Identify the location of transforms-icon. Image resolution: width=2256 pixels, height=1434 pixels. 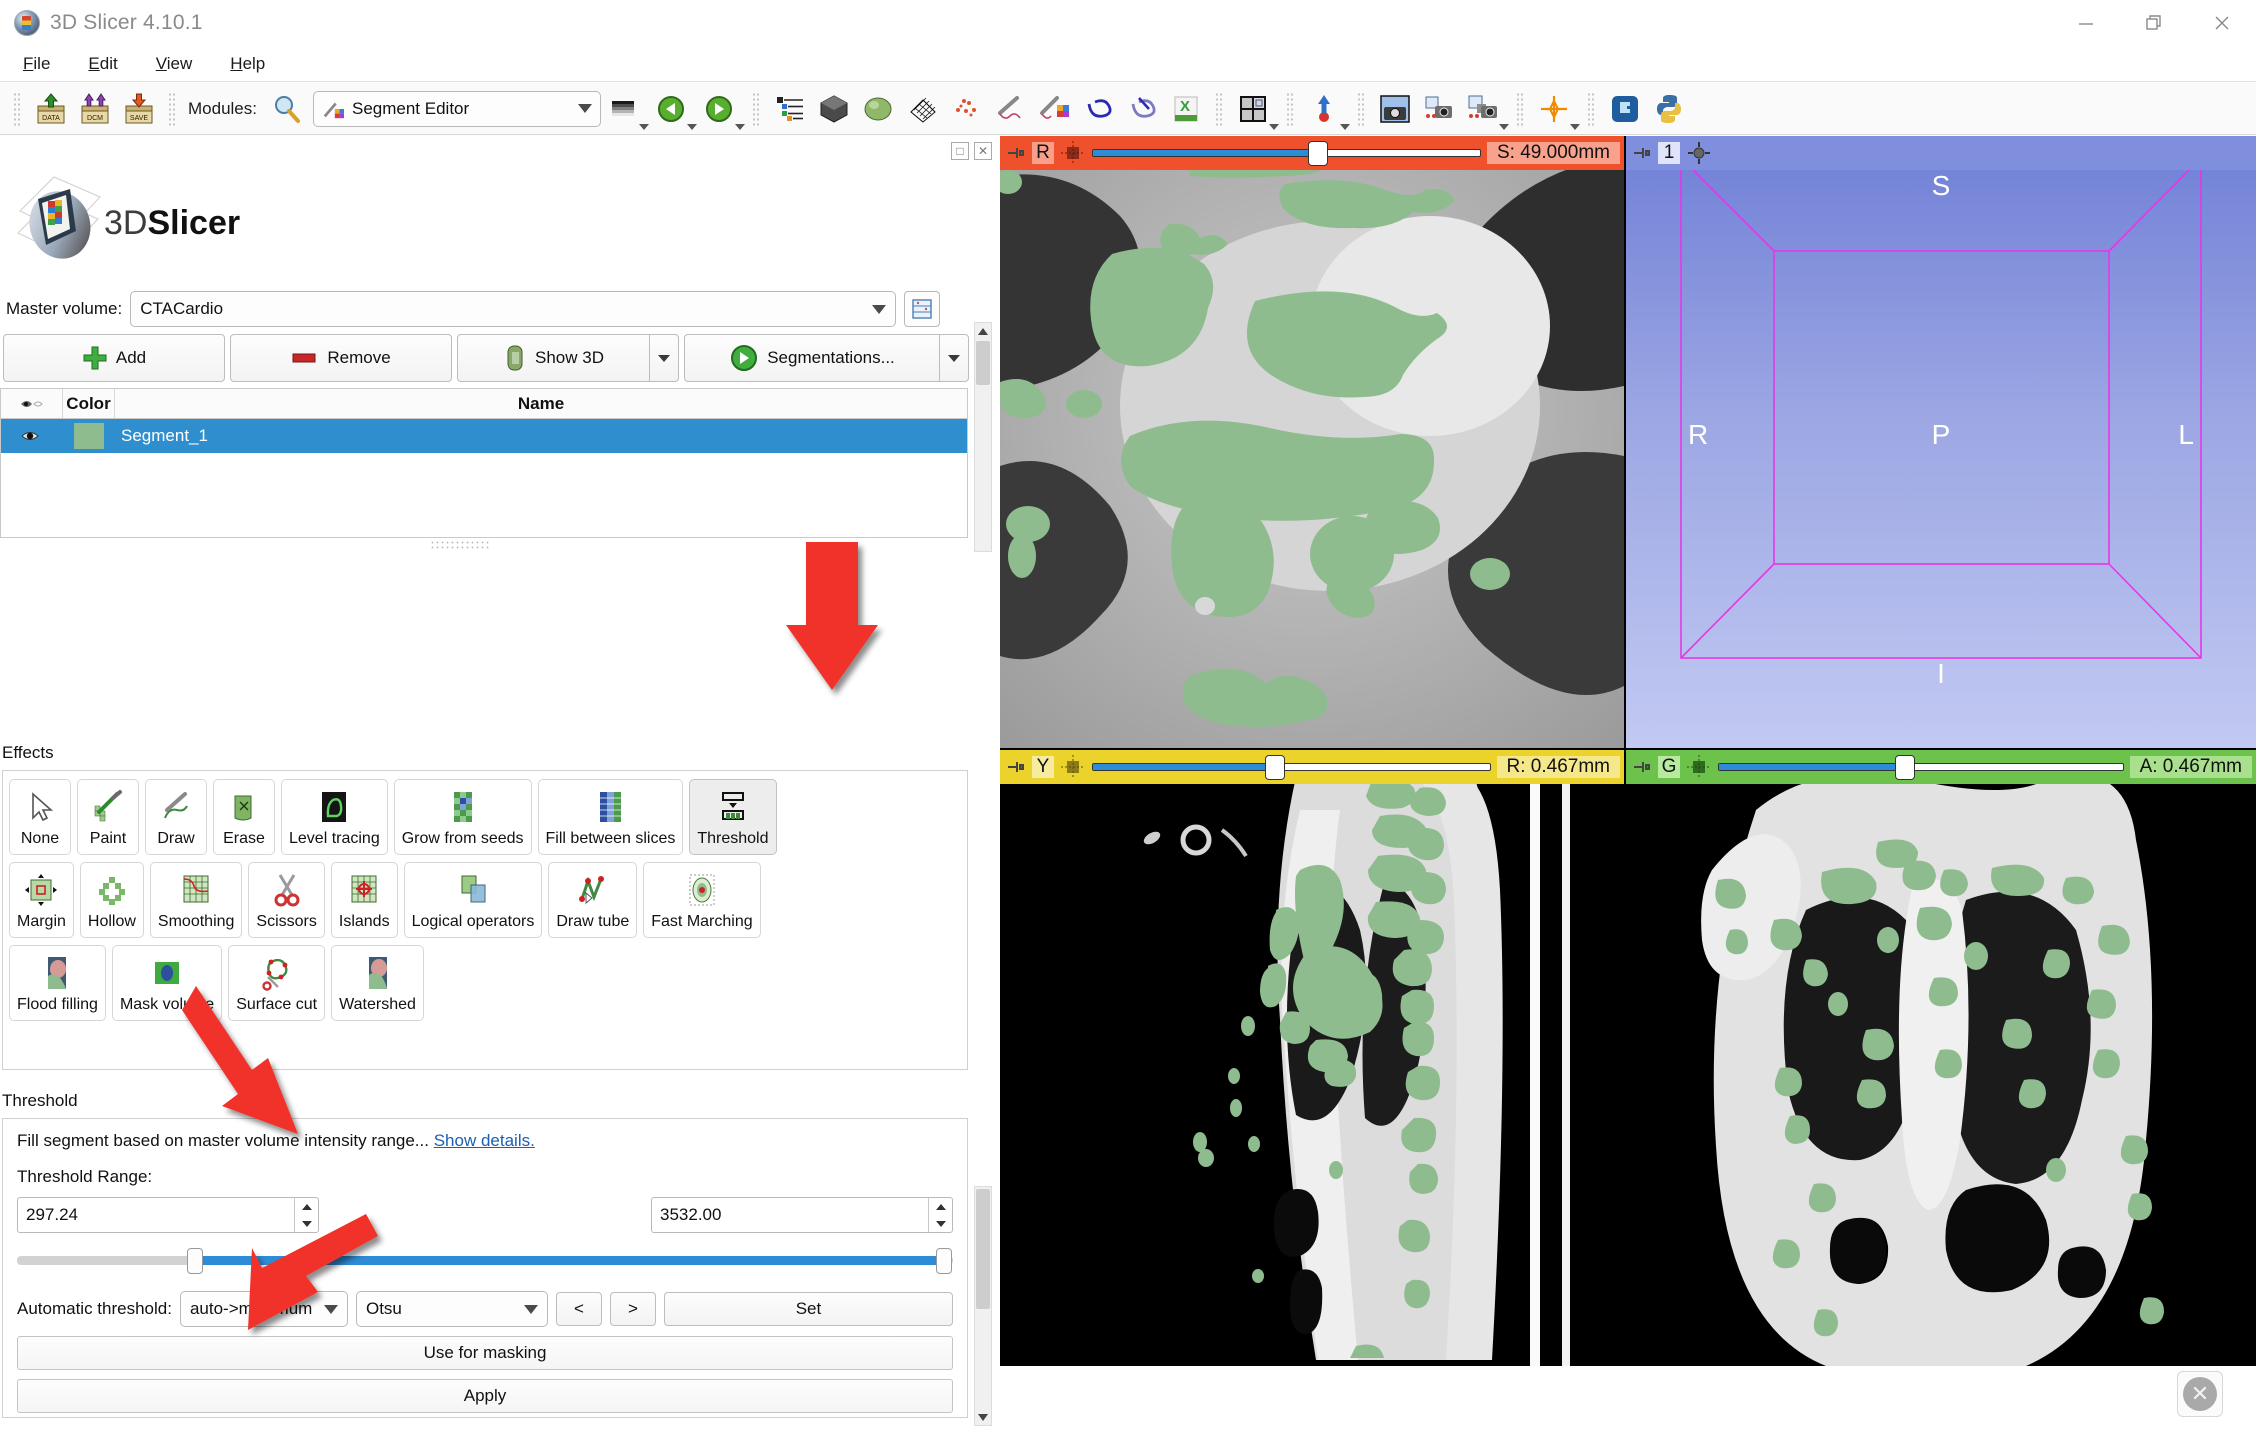
(922, 109).